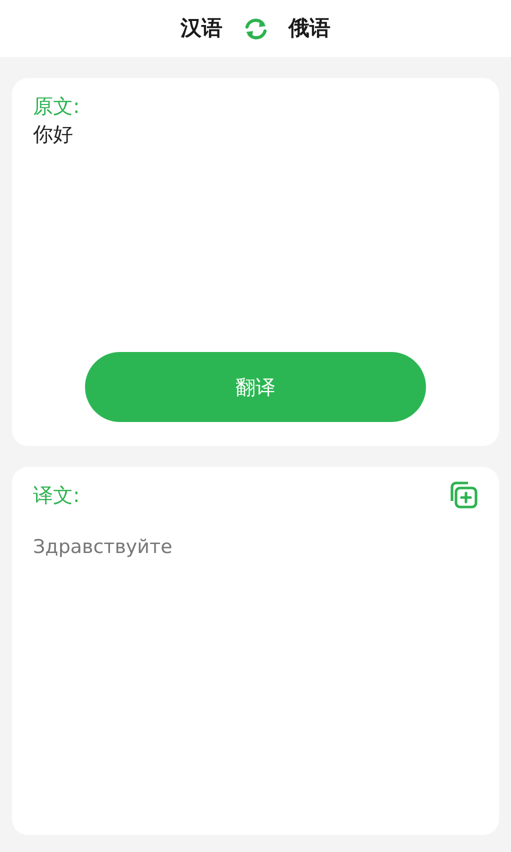  Describe the element at coordinates (103, 547) in the screenshot. I see `translation-text: Здравствуйте` at that location.